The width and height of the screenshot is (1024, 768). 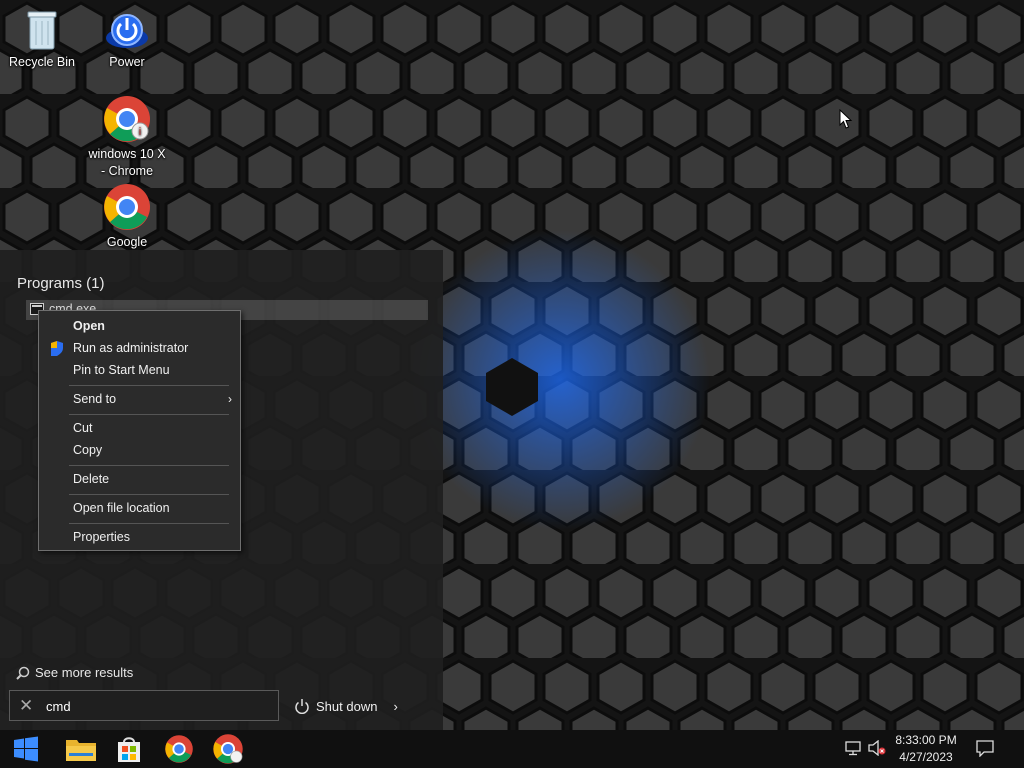 I want to click on uac-shield-icon, so click(x=57, y=348).